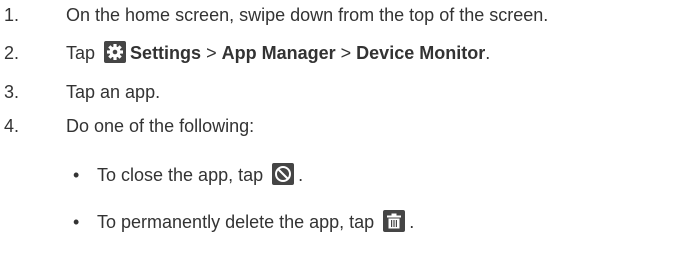 This screenshot has width=675, height=255. Describe the element at coordinates (488, 53) in the screenshot. I see `period: .` at that location.